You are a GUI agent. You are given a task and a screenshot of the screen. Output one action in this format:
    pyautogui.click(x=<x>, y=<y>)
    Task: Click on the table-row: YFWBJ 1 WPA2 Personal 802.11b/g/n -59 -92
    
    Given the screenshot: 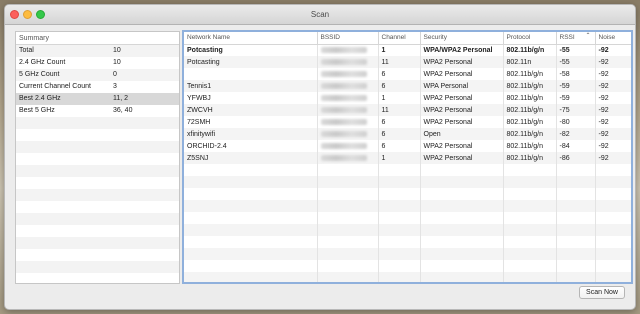 What is the action you would take?
    pyautogui.click(x=407, y=98)
    